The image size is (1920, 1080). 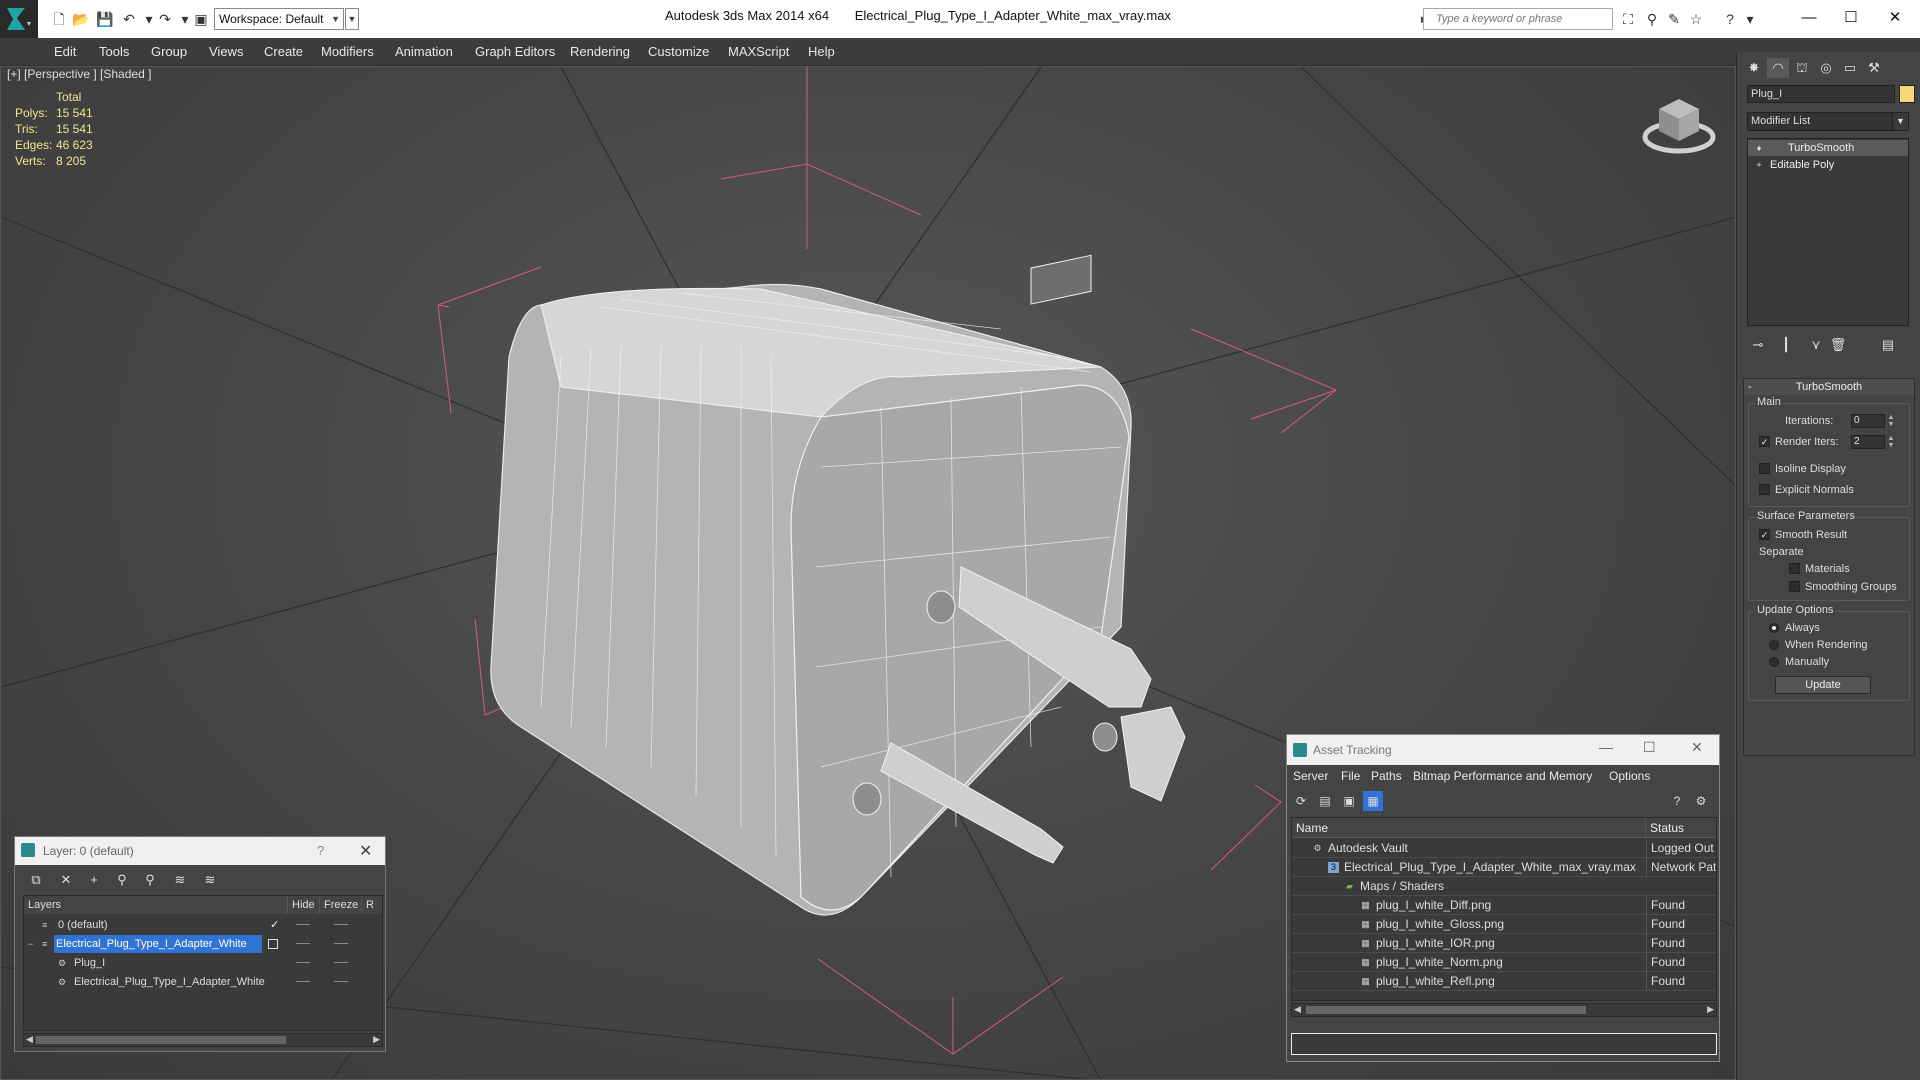 What do you see at coordinates (1504, 1044) in the screenshot?
I see `asset-path-field` at bounding box center [1504, 1044].